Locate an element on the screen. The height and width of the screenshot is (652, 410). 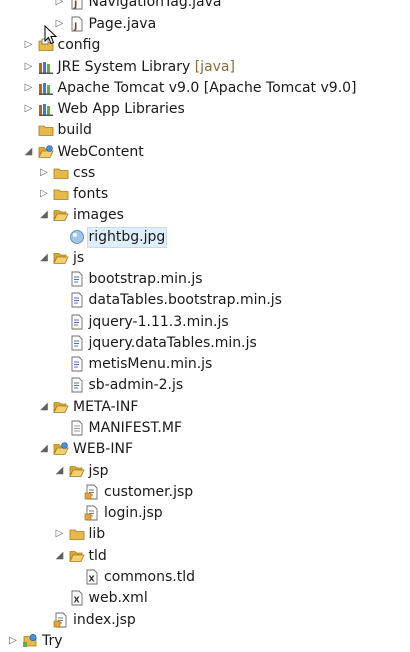
text-file-icon is located at coordinates (77, 428).